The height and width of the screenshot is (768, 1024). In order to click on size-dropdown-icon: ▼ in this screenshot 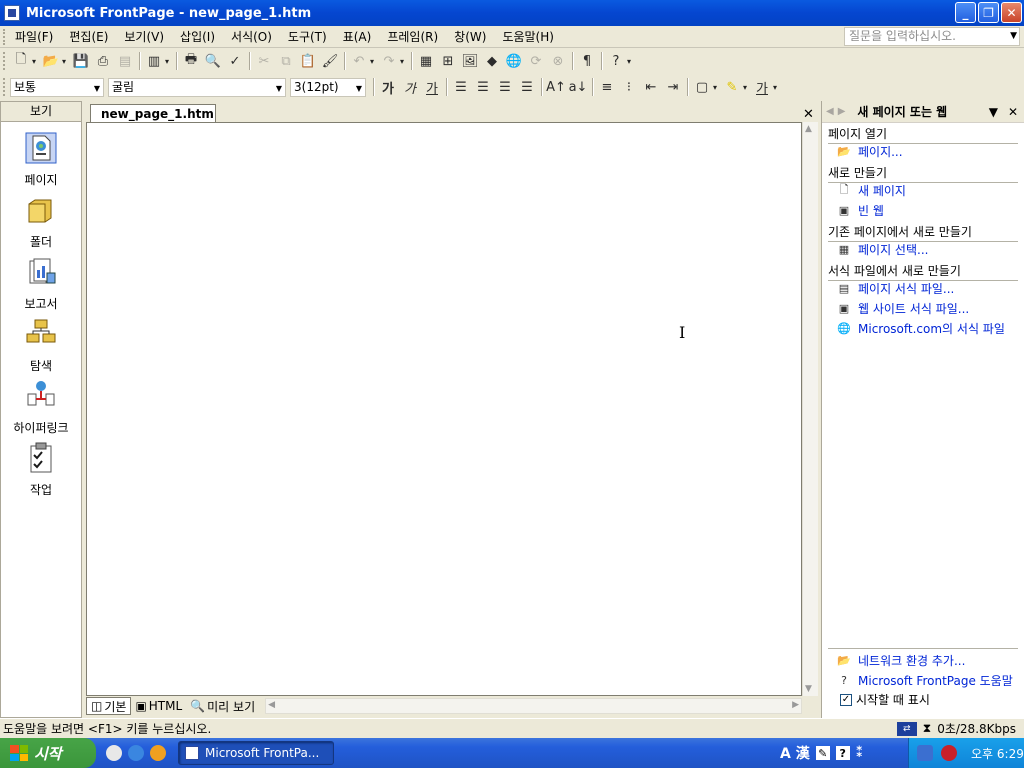, I will do `click(359, 88)`.